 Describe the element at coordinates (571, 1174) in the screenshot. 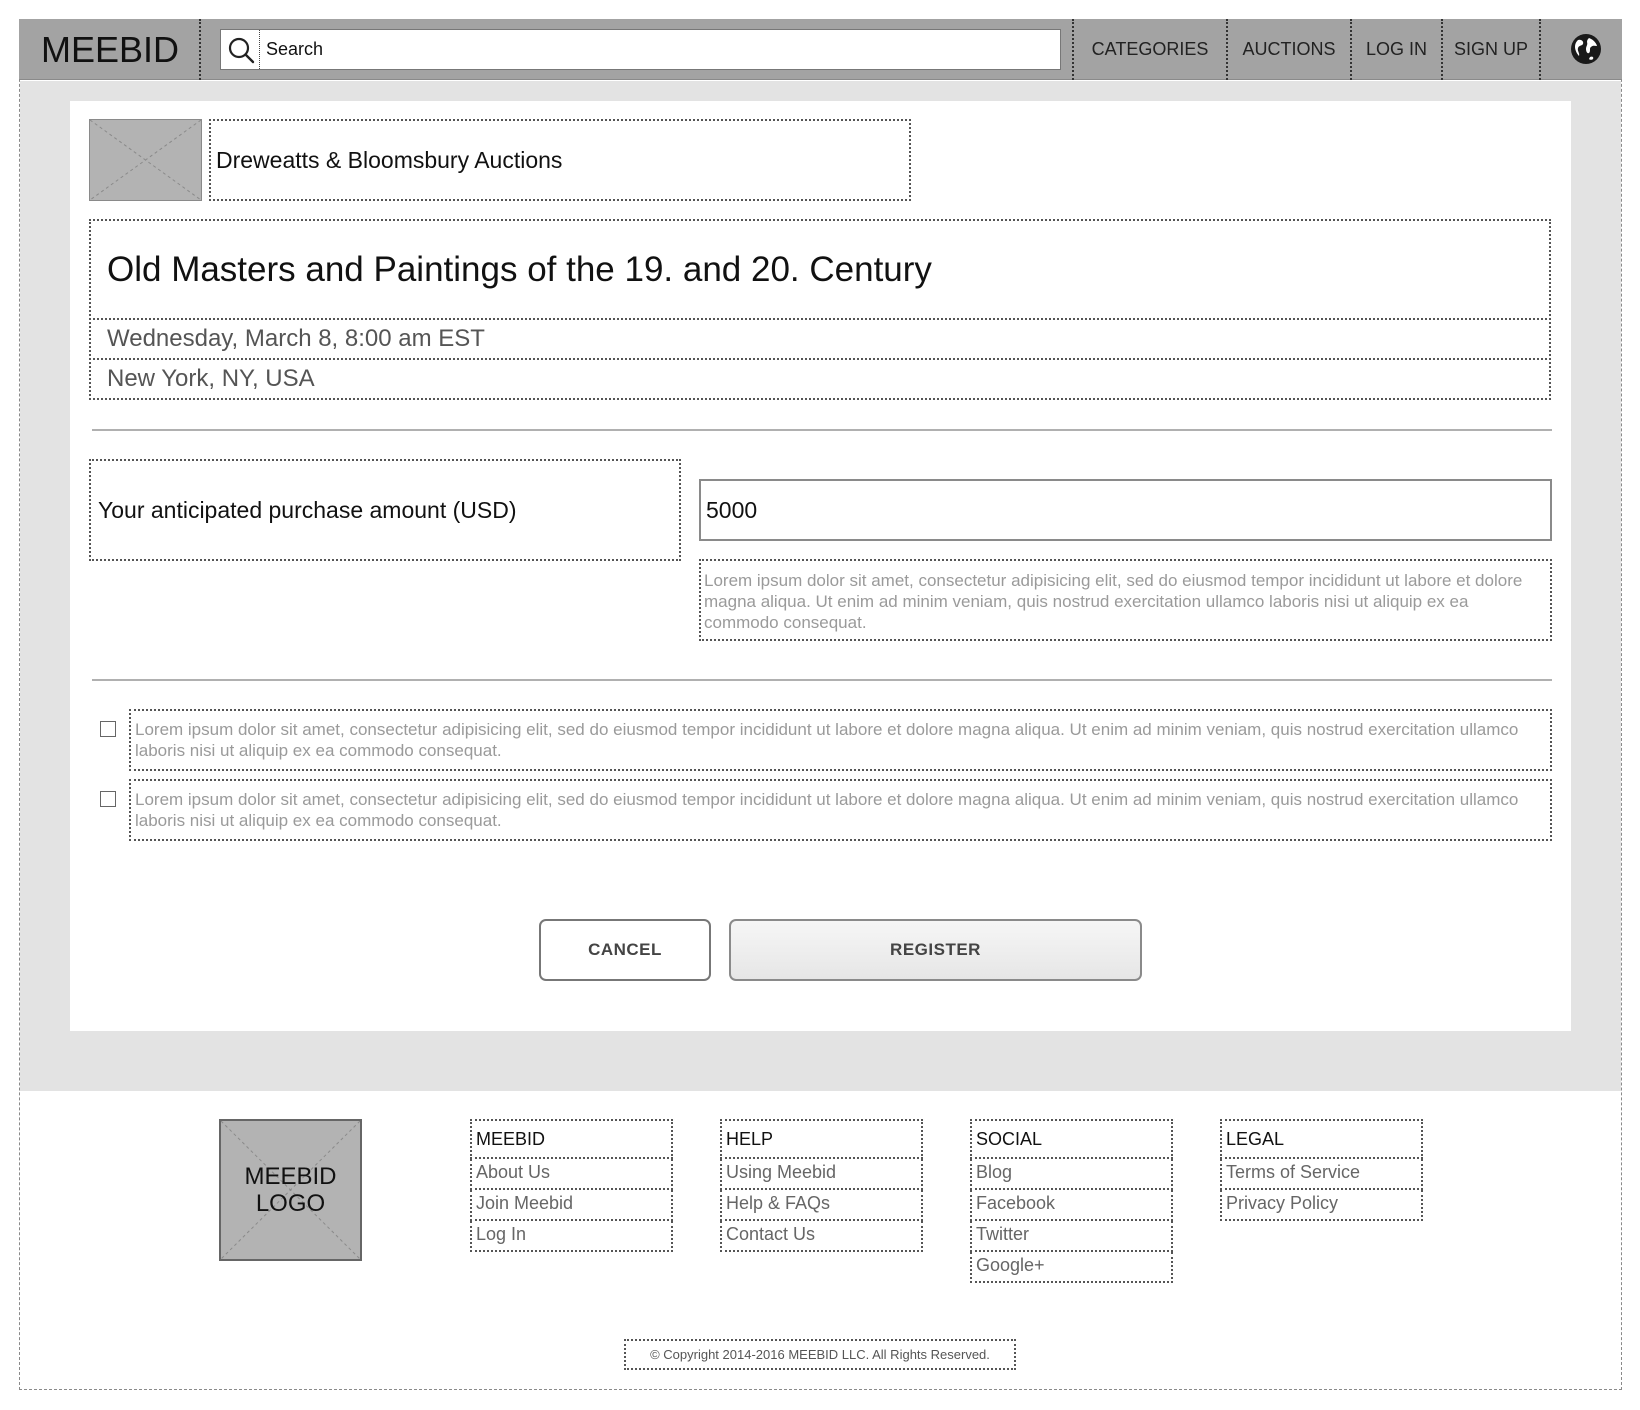

I see `footer-link-about-us: About Us` at that location.